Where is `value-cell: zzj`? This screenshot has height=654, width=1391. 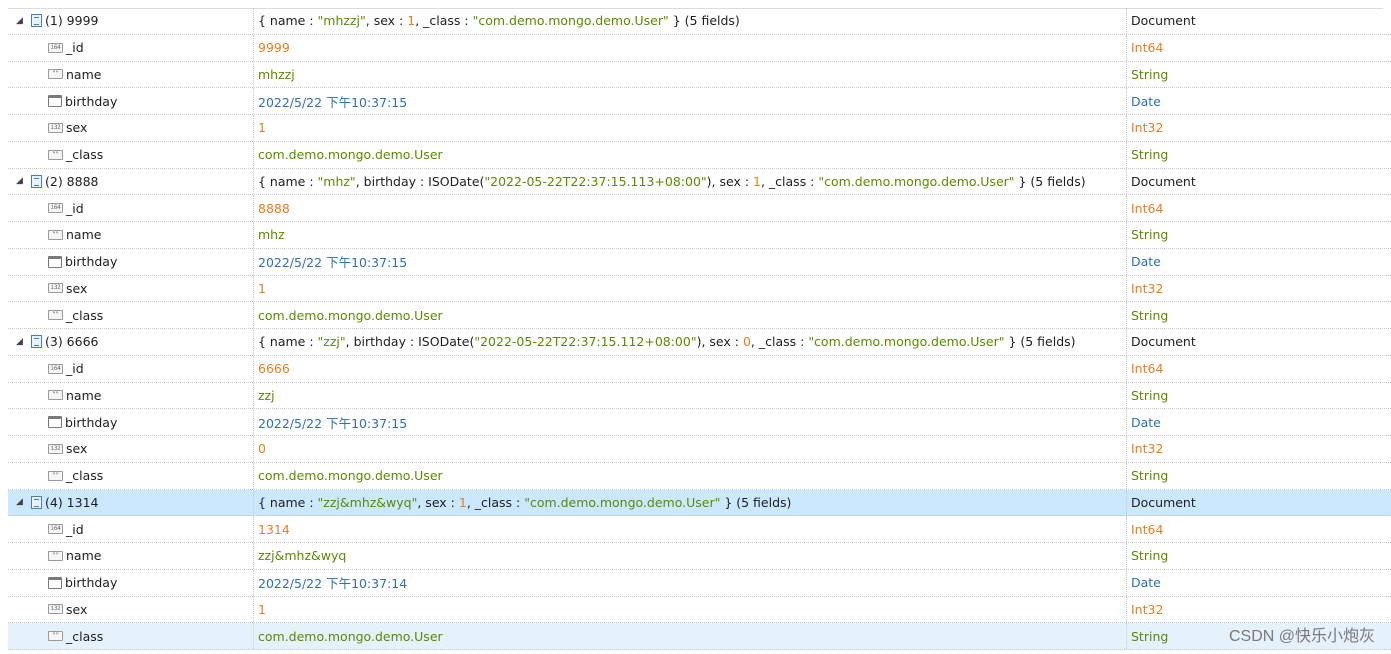
value-cell: zzj is located at coordinates (690, 395).